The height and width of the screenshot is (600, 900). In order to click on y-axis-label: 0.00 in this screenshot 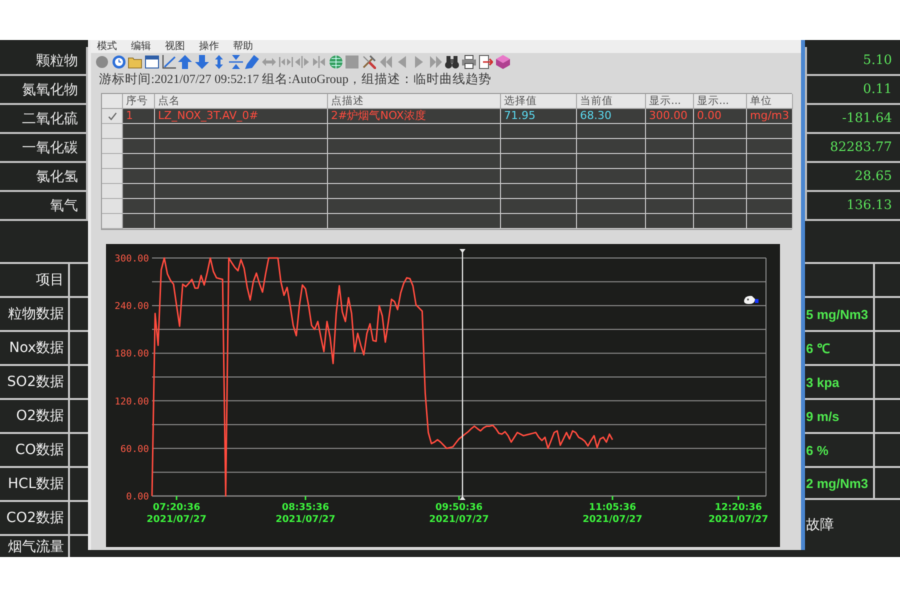, I will do `click(137, 497)`.